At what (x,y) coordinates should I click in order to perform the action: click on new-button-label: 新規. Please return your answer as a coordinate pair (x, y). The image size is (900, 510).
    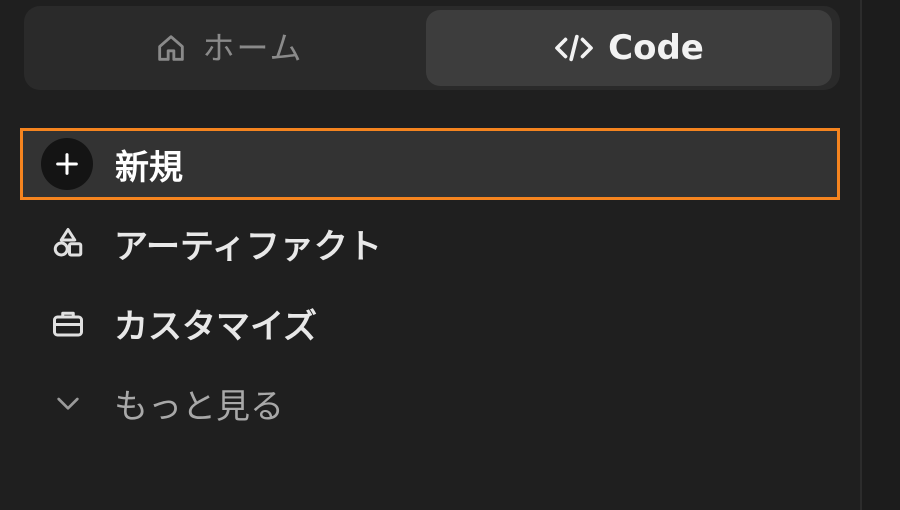
    Looking at the image, I should click on (149, 167).